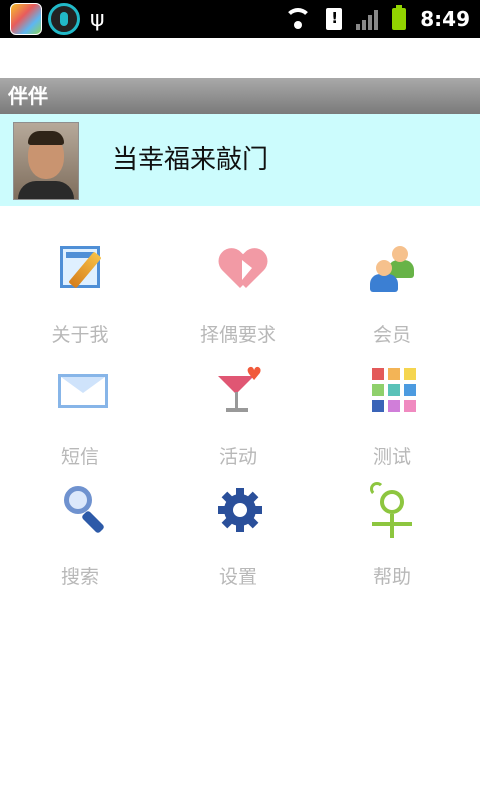  I want to click on app-title: 伴伴, so click(28, 96).